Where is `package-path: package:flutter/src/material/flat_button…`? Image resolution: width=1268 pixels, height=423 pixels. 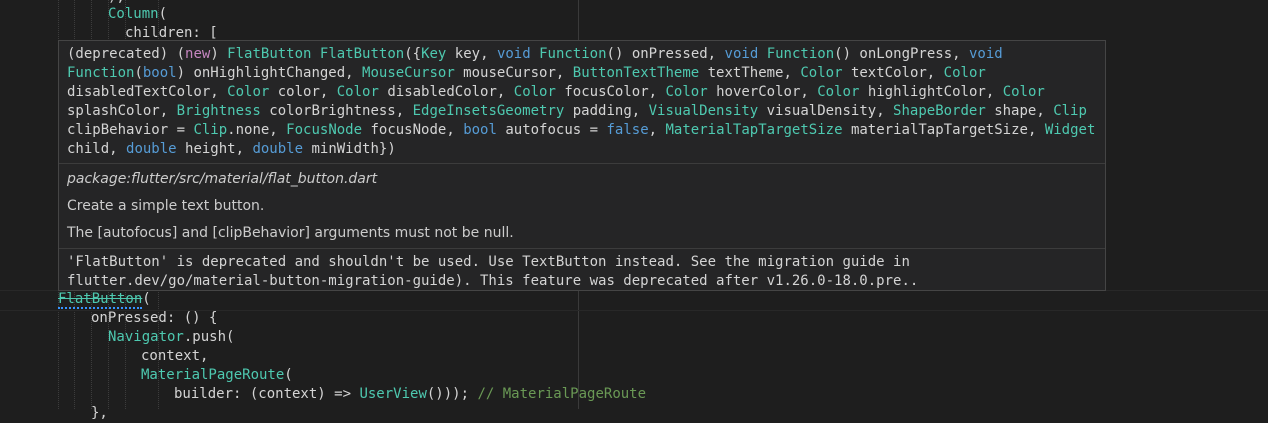 package-path: package:flutter/src/material/flat_button… is located at coordinates (222, 179).